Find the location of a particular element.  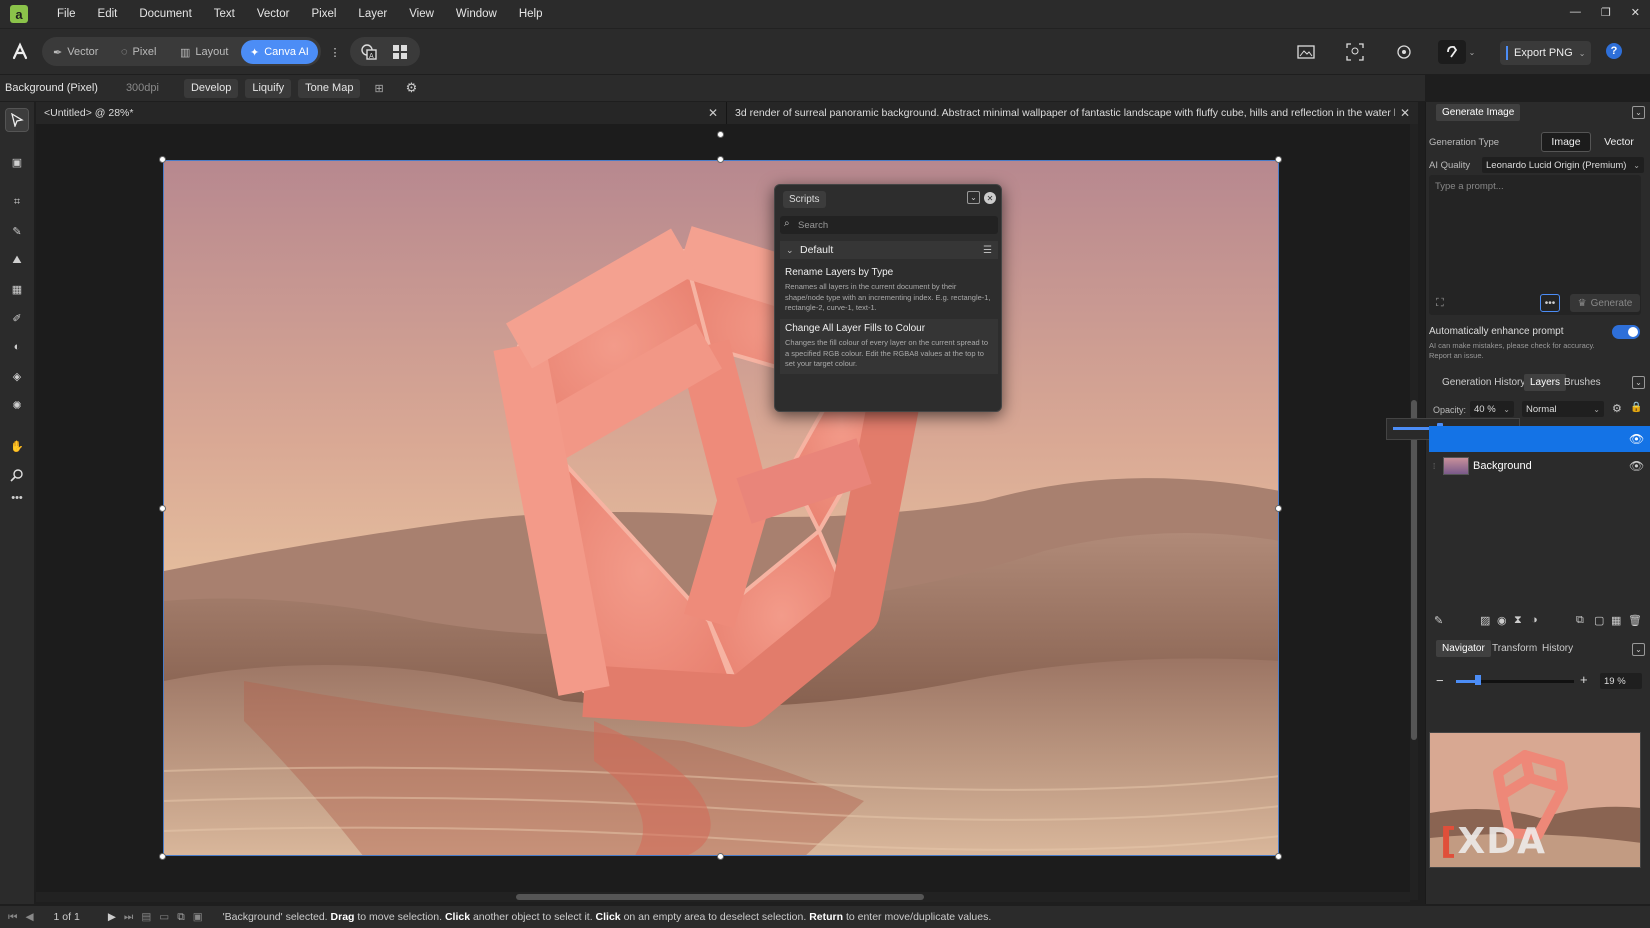

link-icon is located at coordinates (1404, 52).